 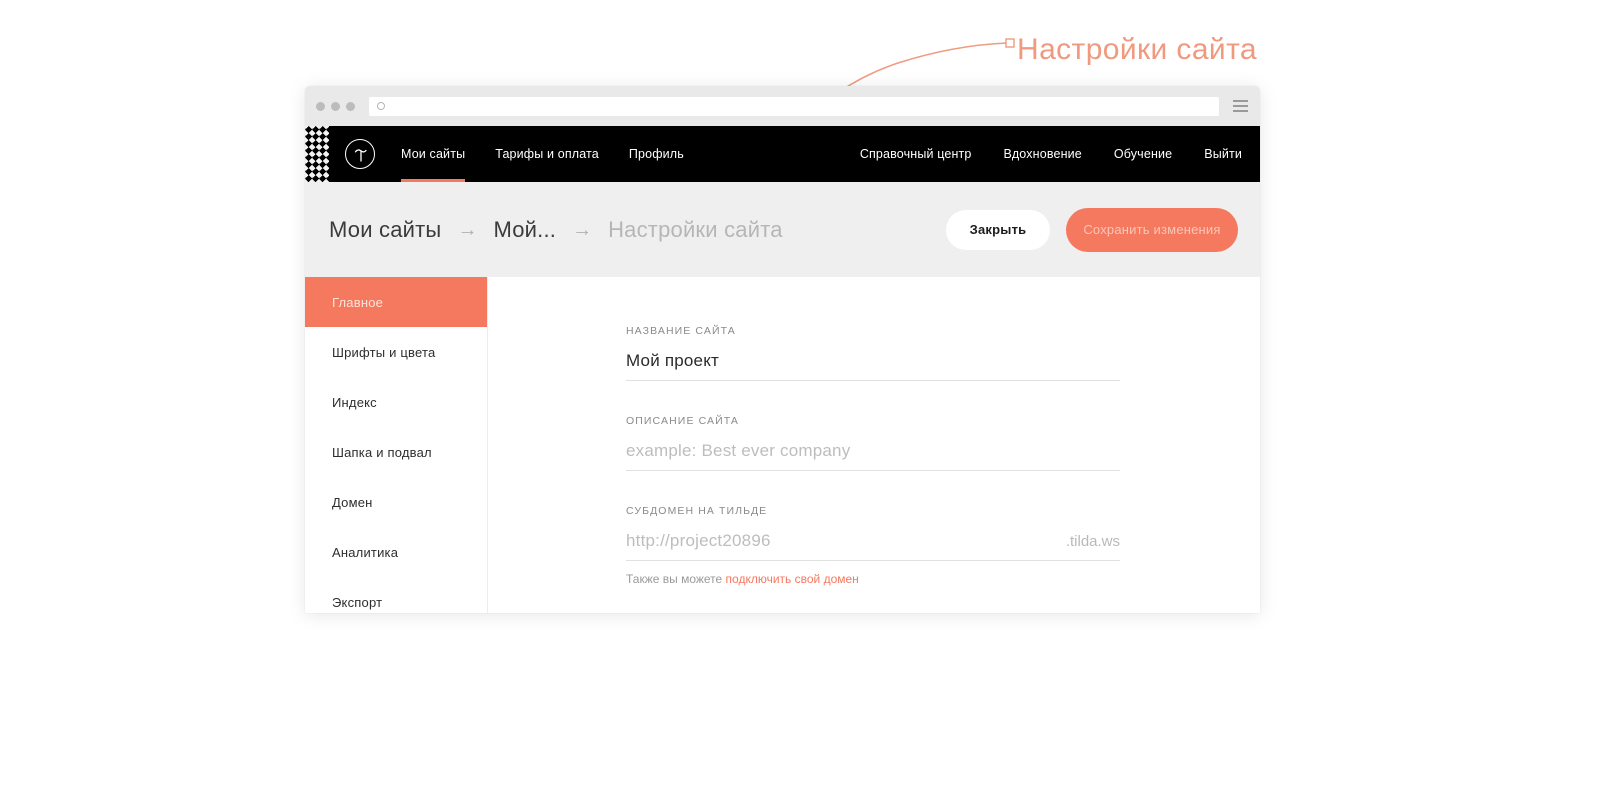 I want to click on nav-item-plans-and-payment: Тарифы и оплата, so click(x=547, y=154).